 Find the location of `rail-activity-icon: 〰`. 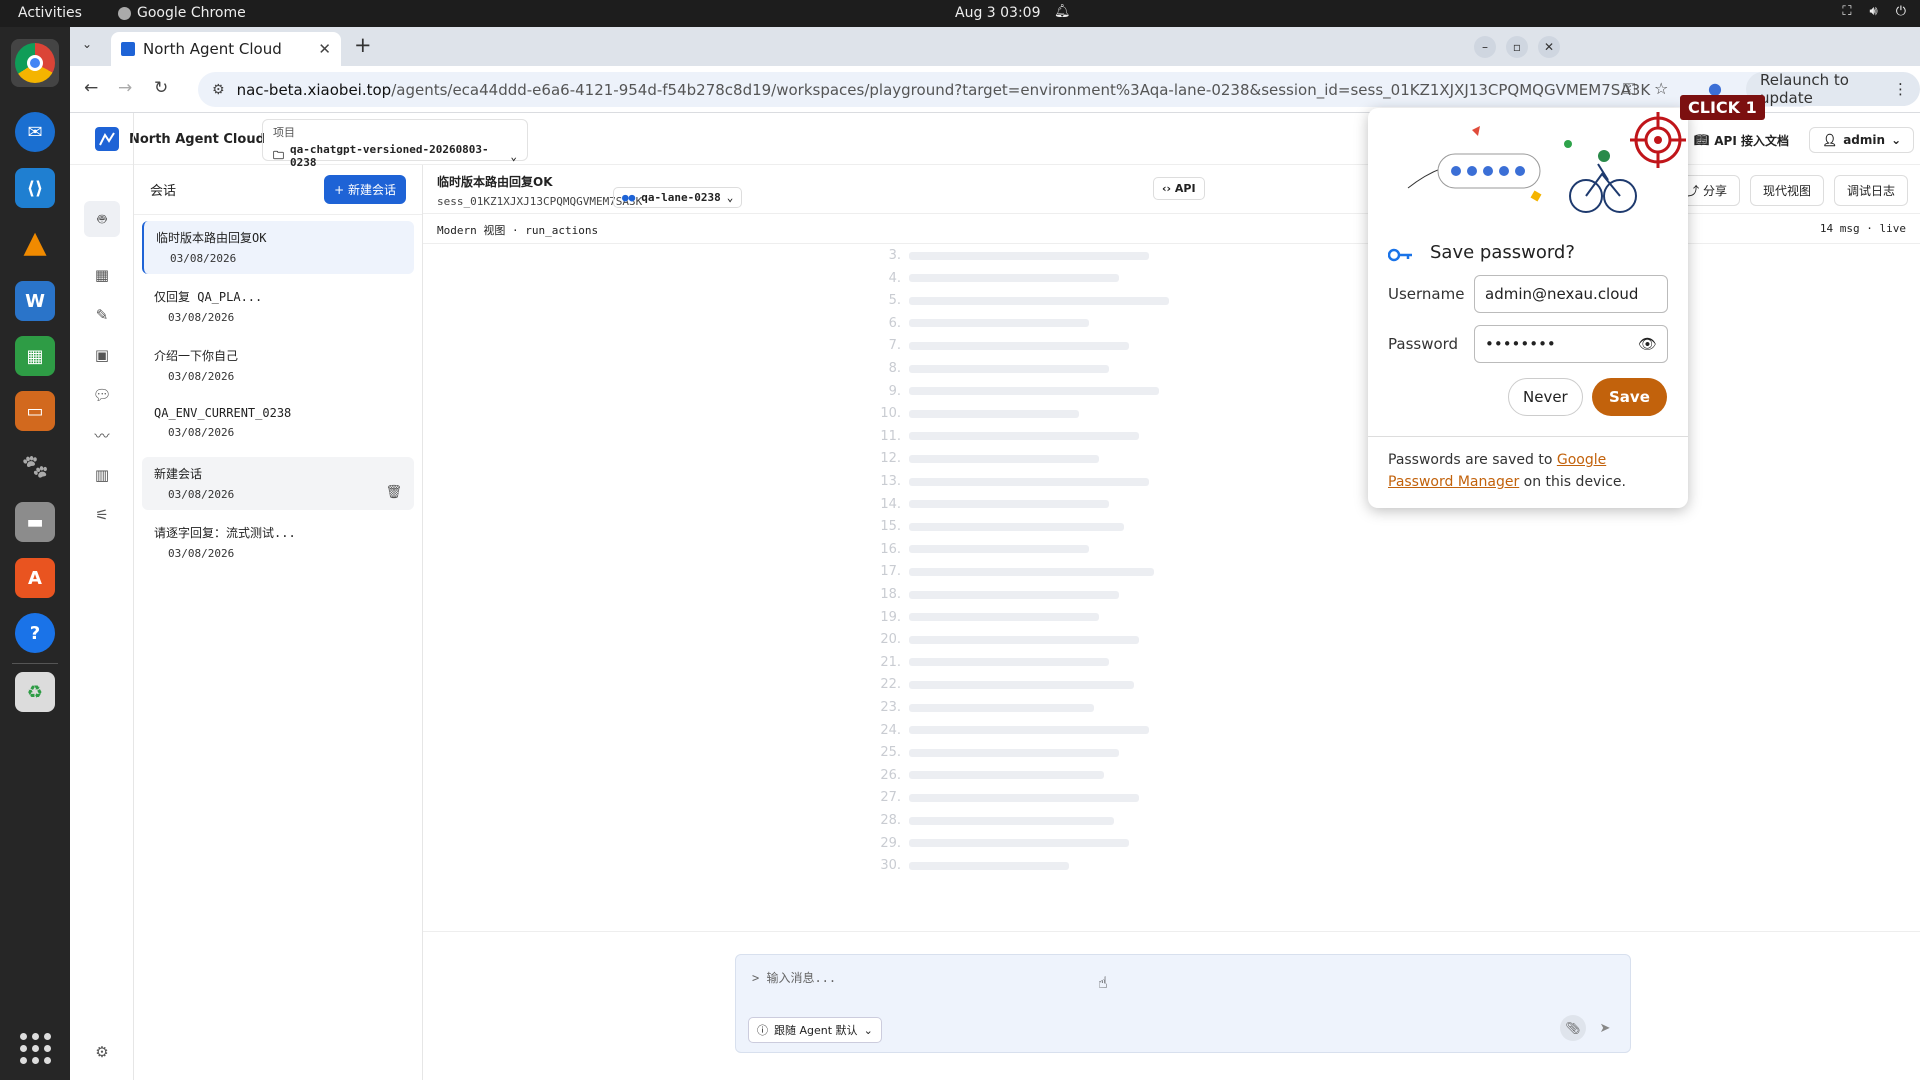

rail-activity-icon: 〰 is located at coordinates (102, 435).